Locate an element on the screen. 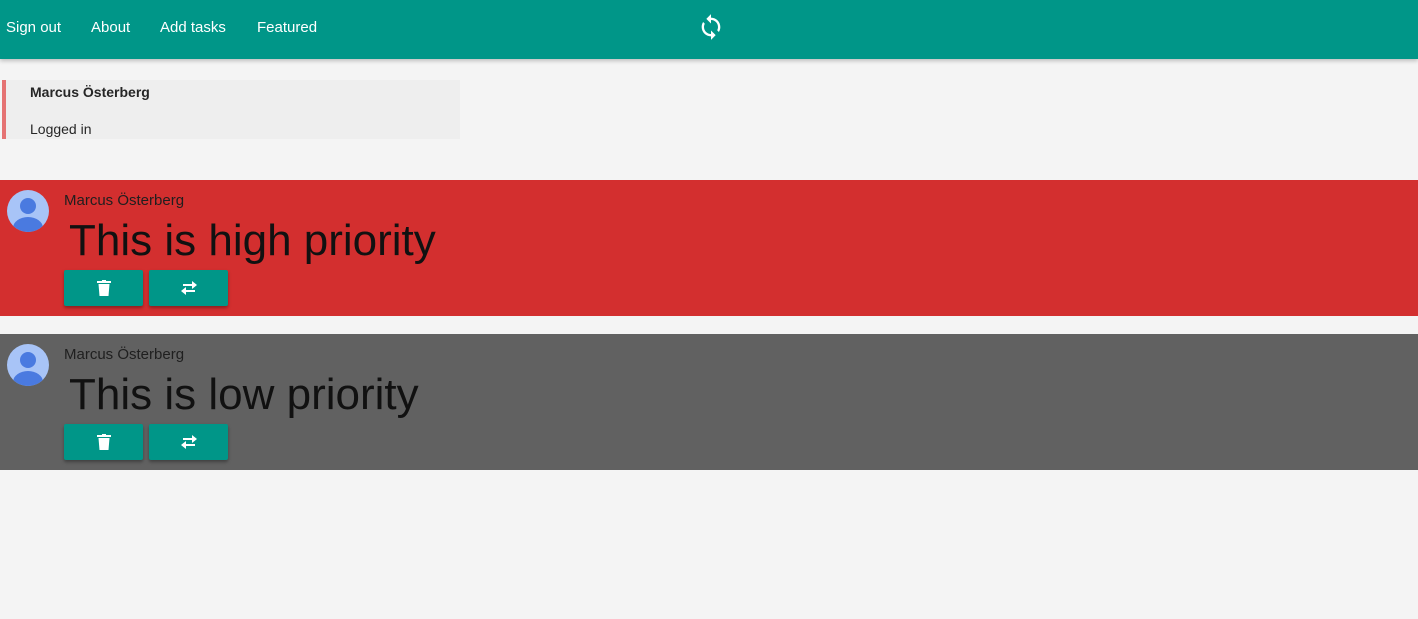 The height and width of the screenshot is (619, 1418). login-status: Logged in is located at coordinates (61, 129).